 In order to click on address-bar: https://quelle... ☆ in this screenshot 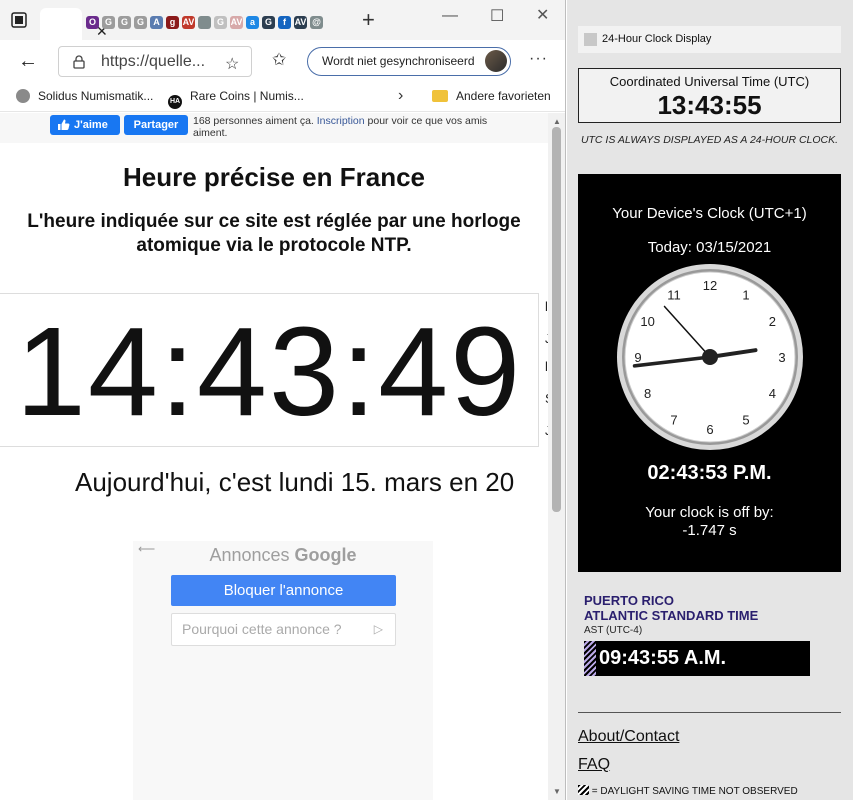, I will do `click(155, 61)`.